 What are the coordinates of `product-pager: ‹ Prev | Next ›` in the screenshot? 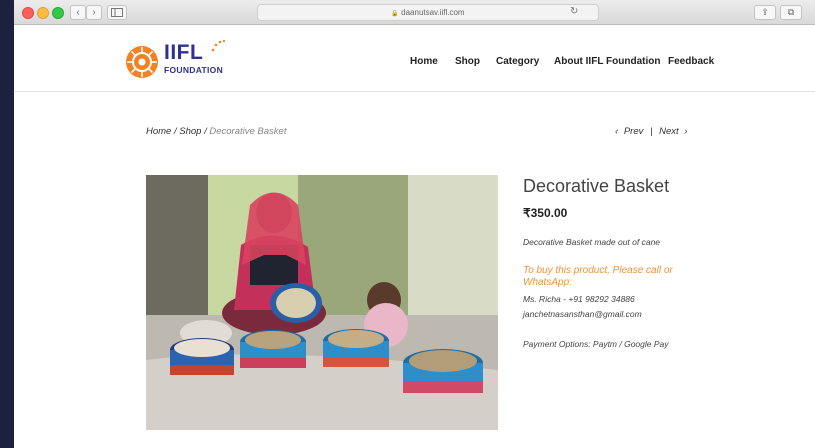 It's located at (651, 131).